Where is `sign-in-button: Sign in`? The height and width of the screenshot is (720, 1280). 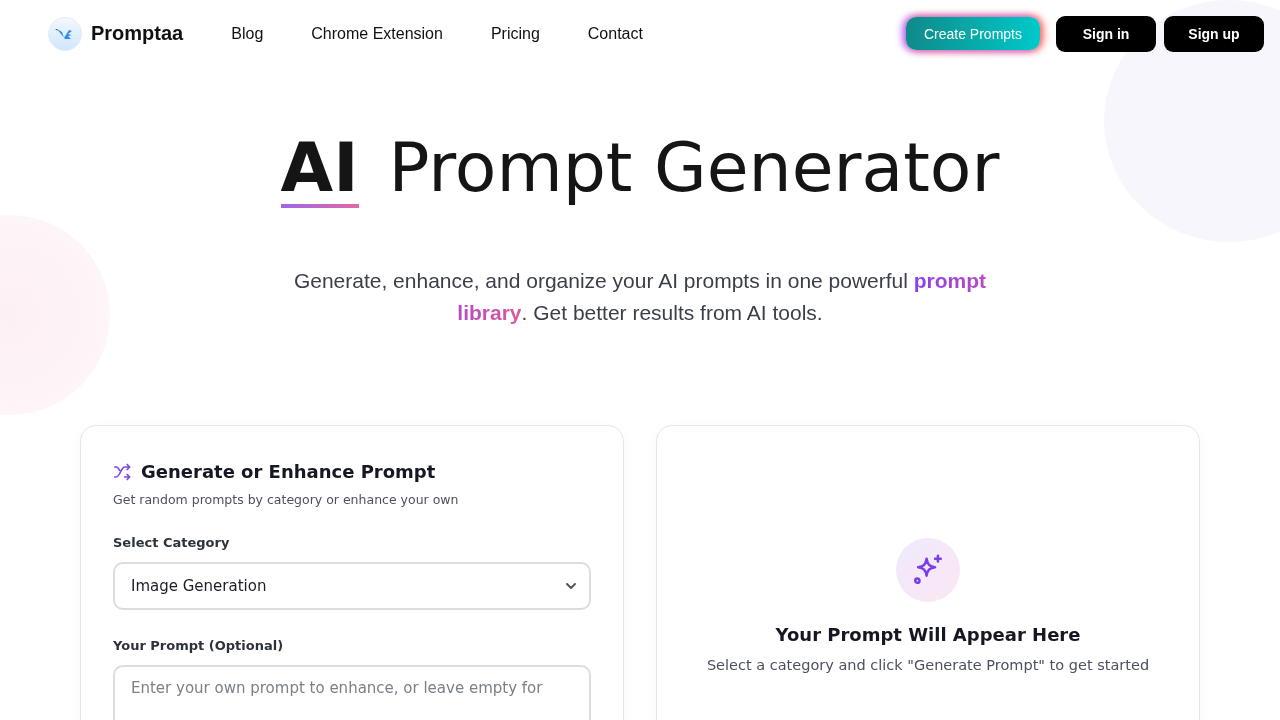 sign-in-button: Sign in is located at coordinates (1106, 33).